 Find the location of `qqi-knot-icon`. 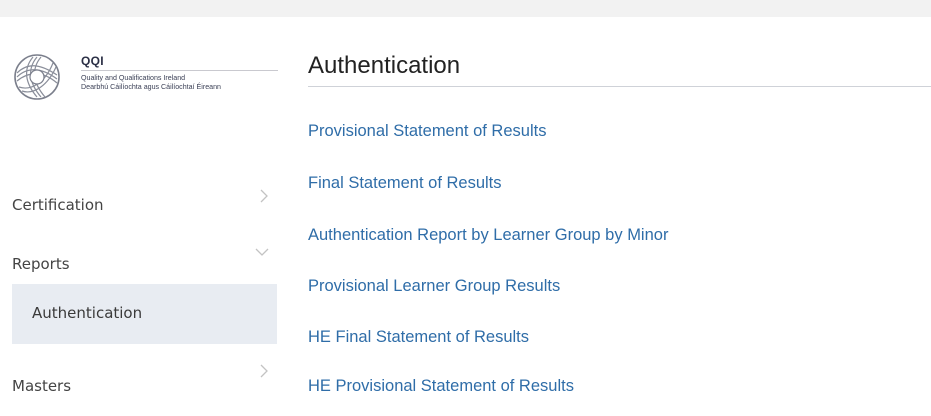

qqi-knot-icon is located at coordinates (37, 77).